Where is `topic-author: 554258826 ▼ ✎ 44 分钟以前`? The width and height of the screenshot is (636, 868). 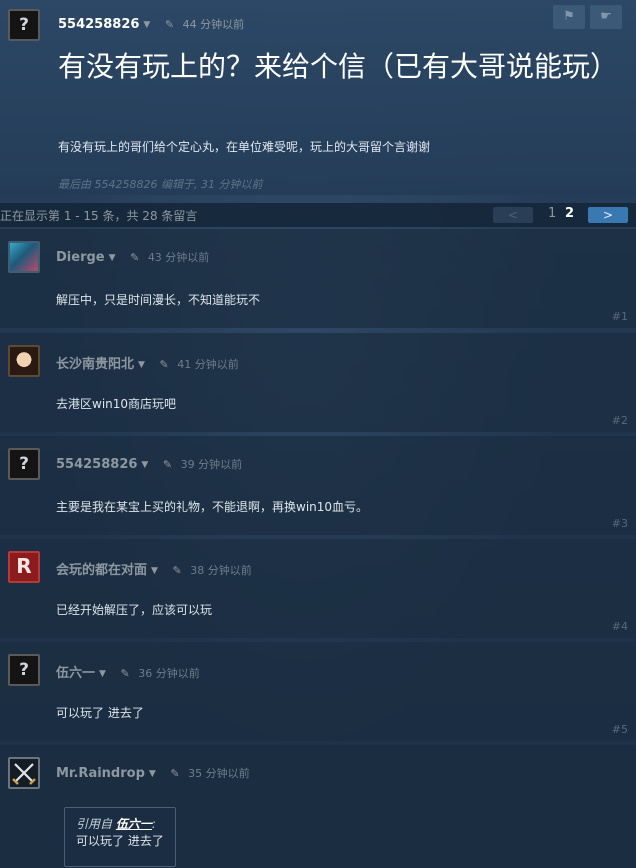
topic-author: 554258826 ▼ ✎ 44 分钟以前 is located at coordinates (151, 24).